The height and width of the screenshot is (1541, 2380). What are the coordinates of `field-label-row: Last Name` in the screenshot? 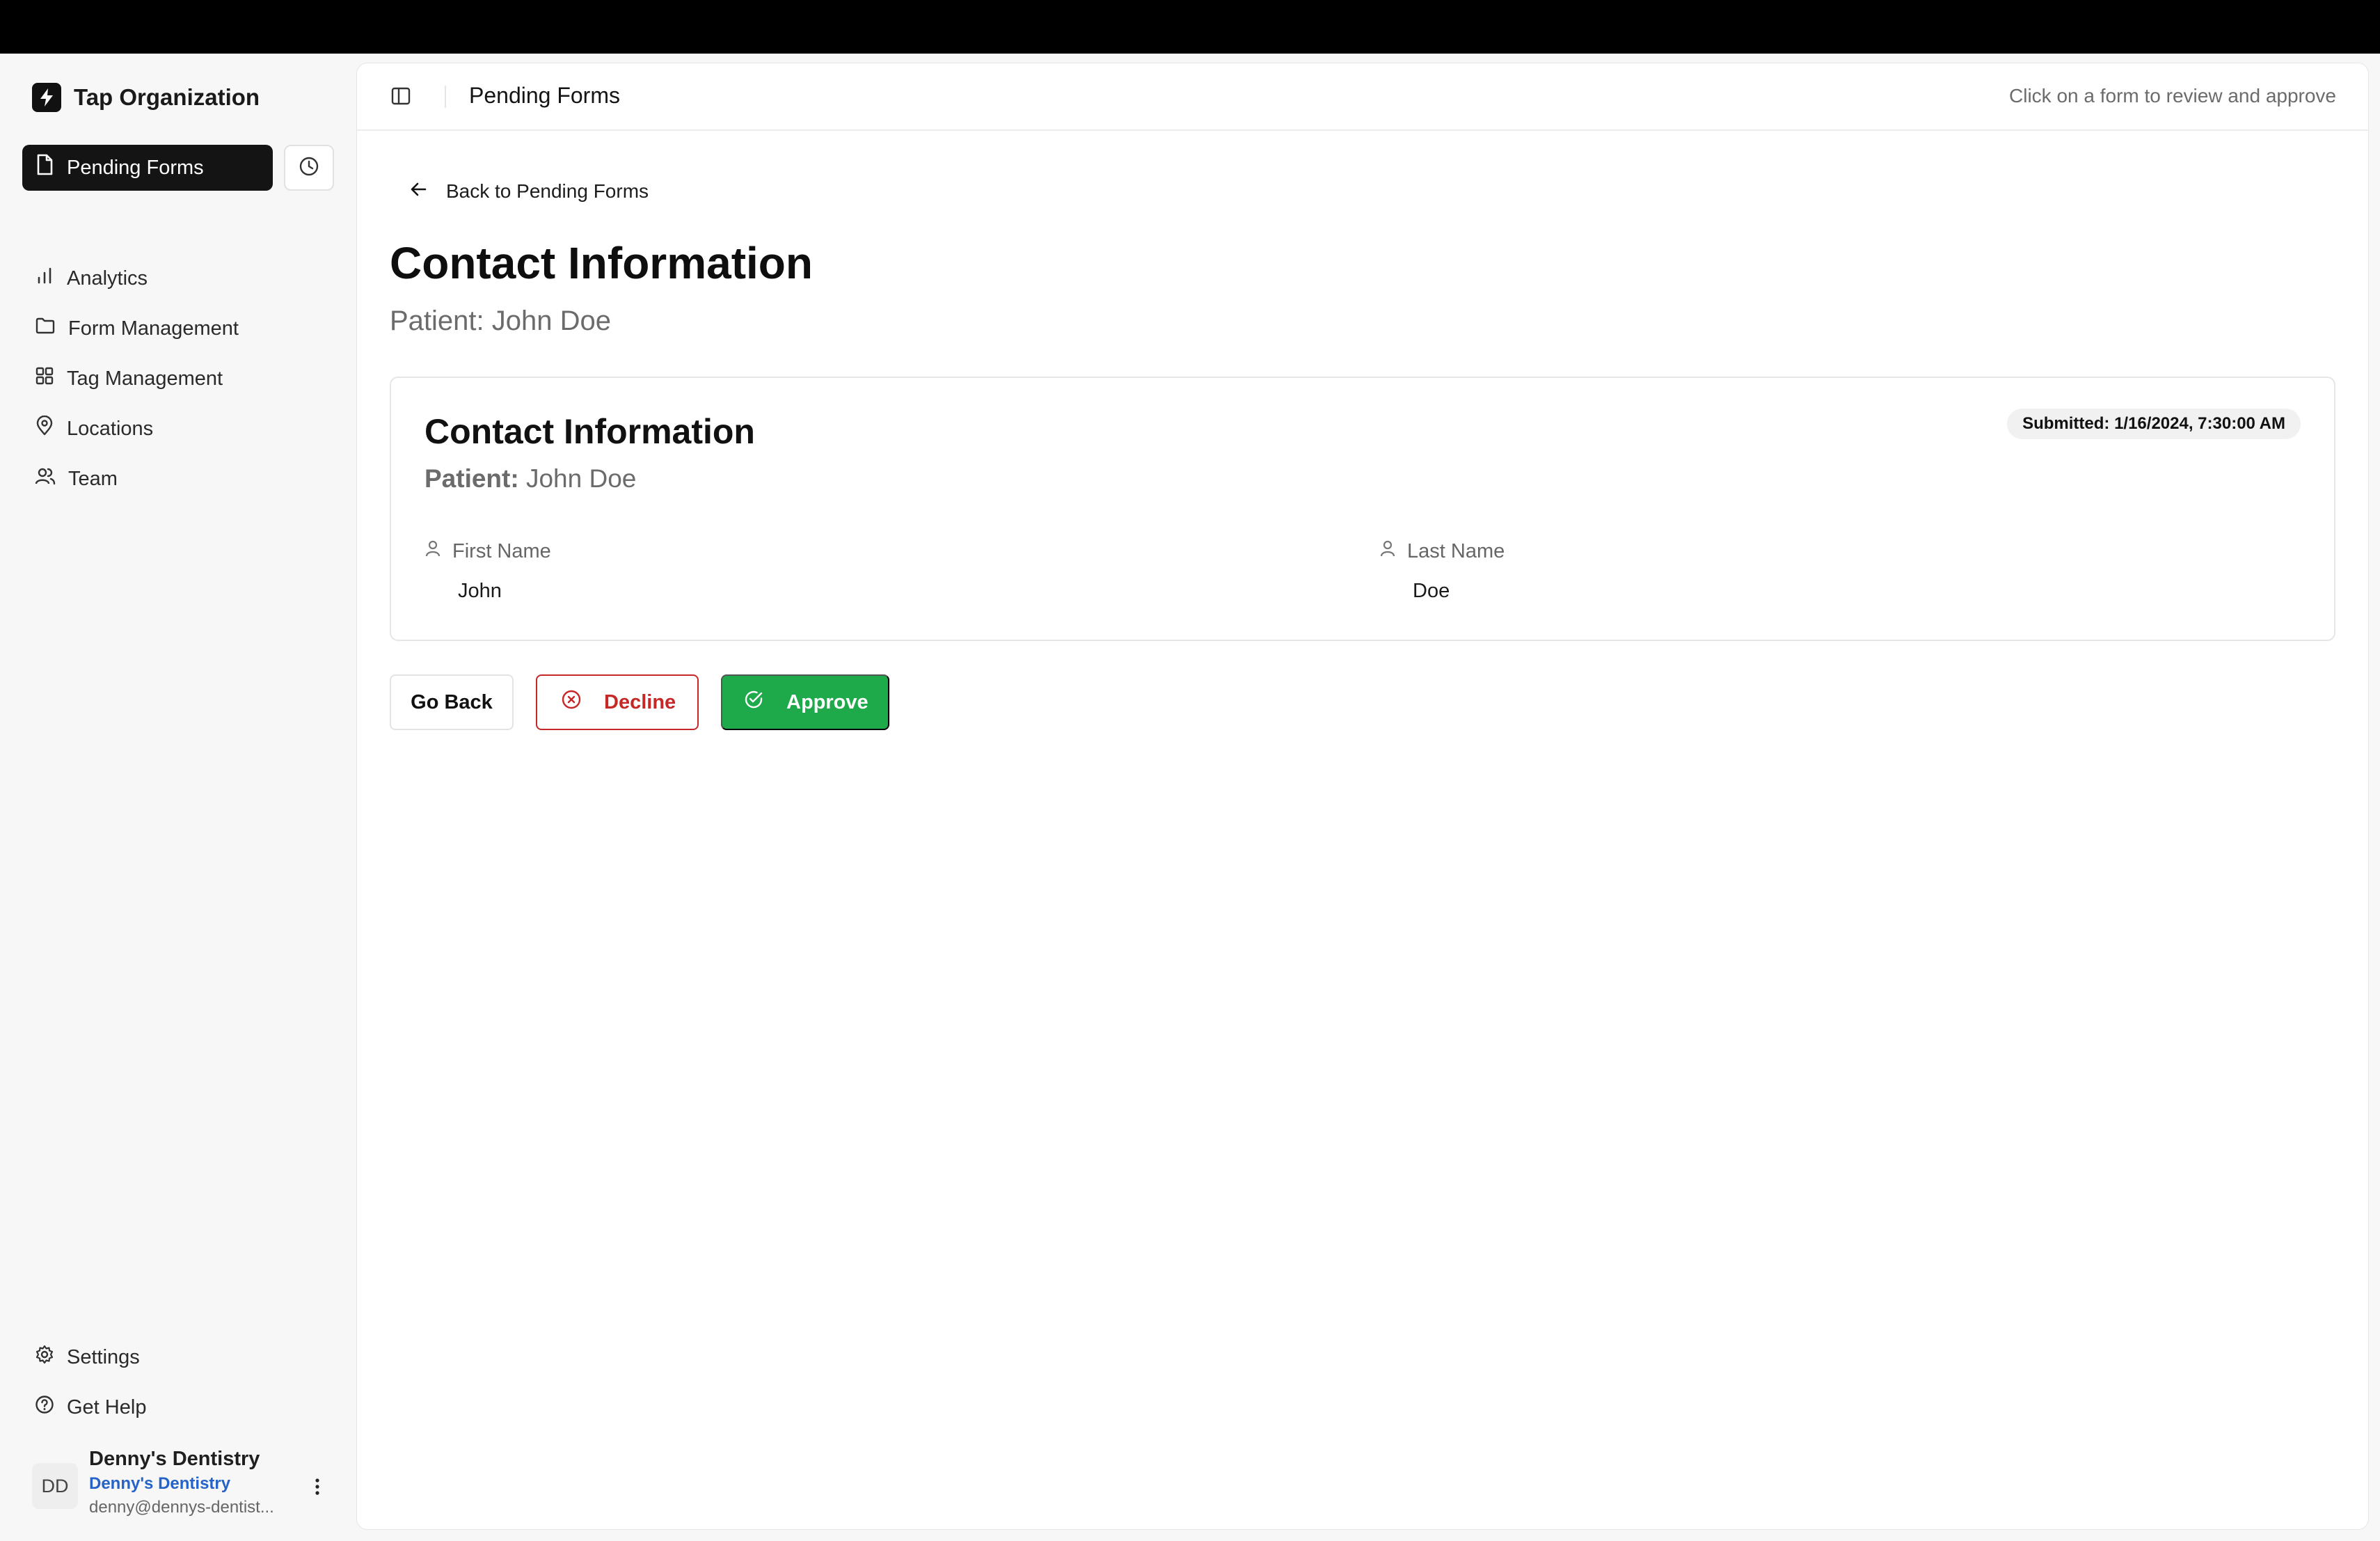 It's located at (1442, 551).